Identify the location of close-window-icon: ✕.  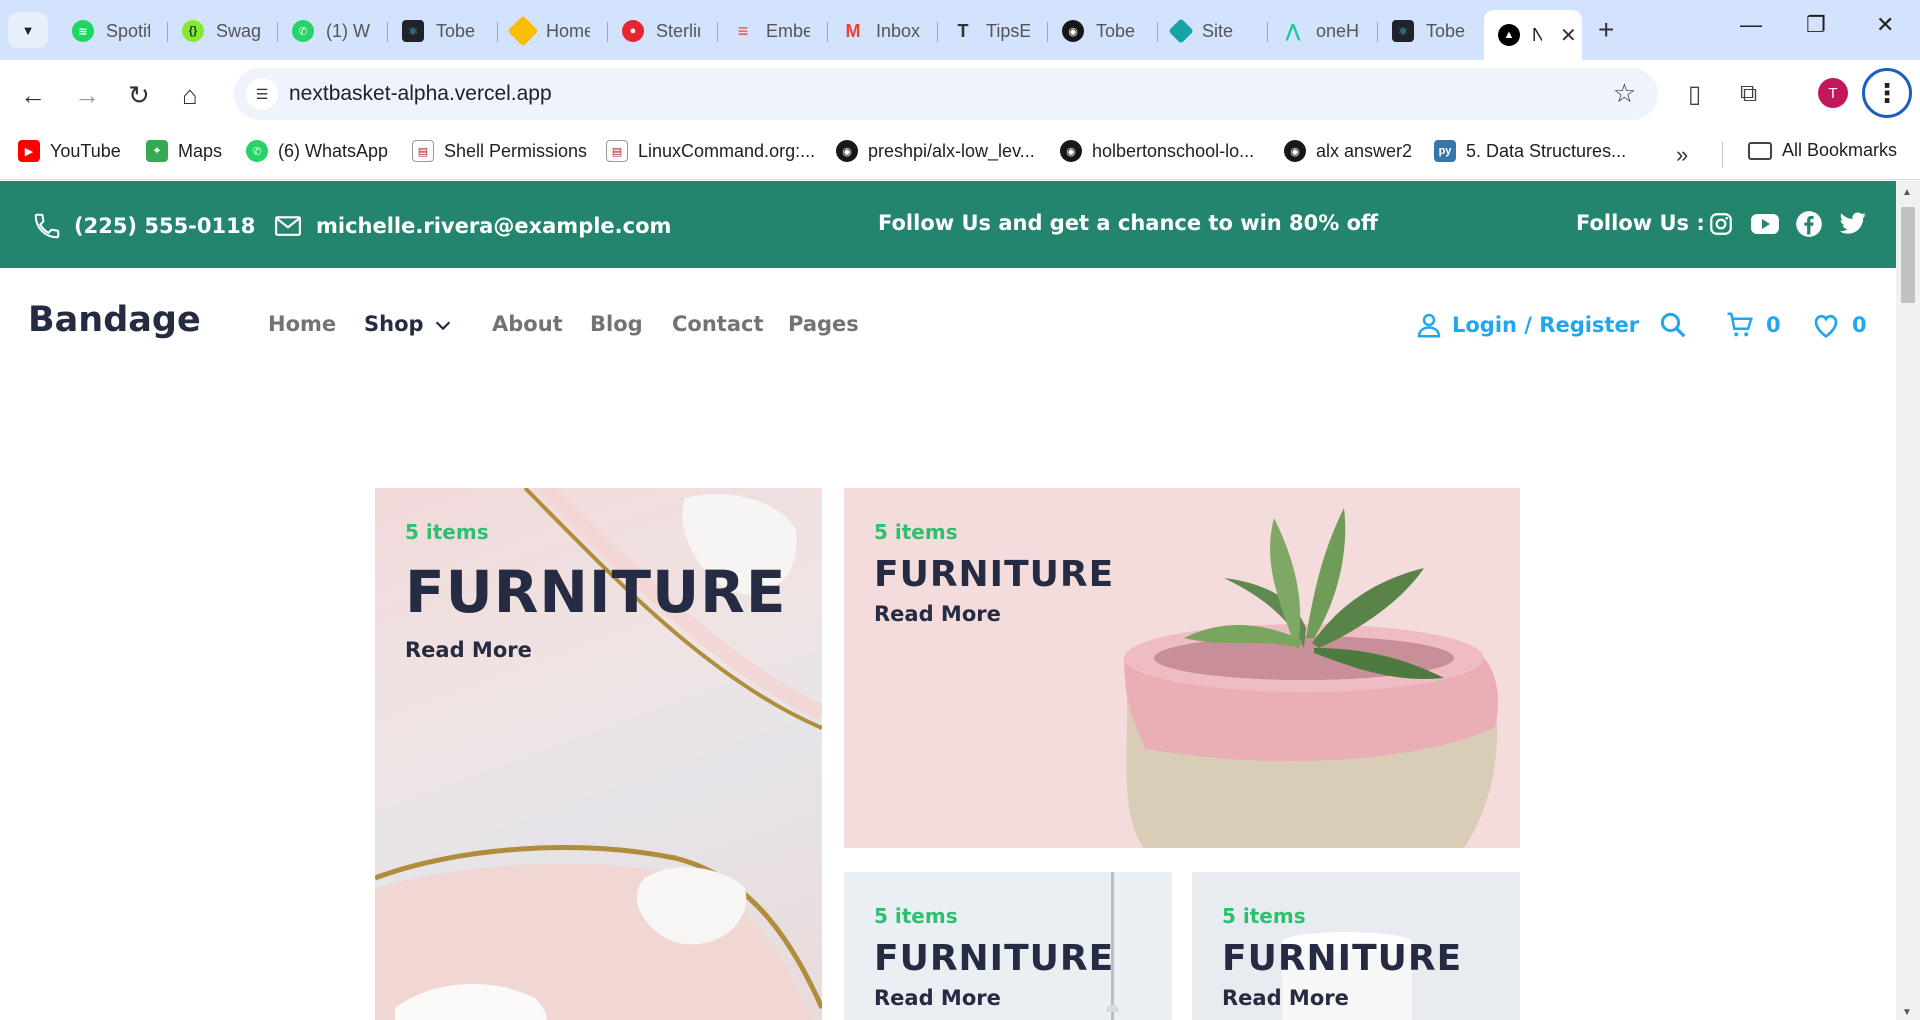
(1885, 25).